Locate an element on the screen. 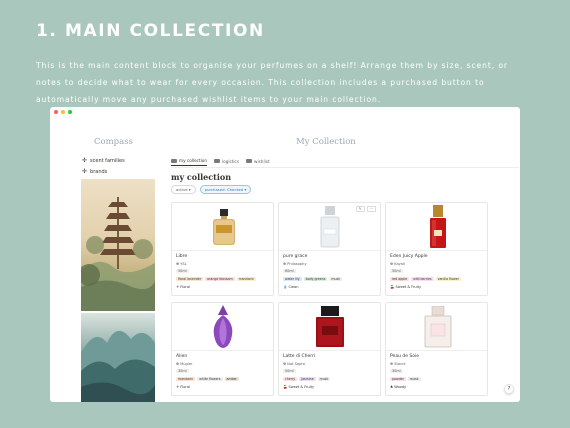  note-tag: jasmine is located at coordinates (307, 379).